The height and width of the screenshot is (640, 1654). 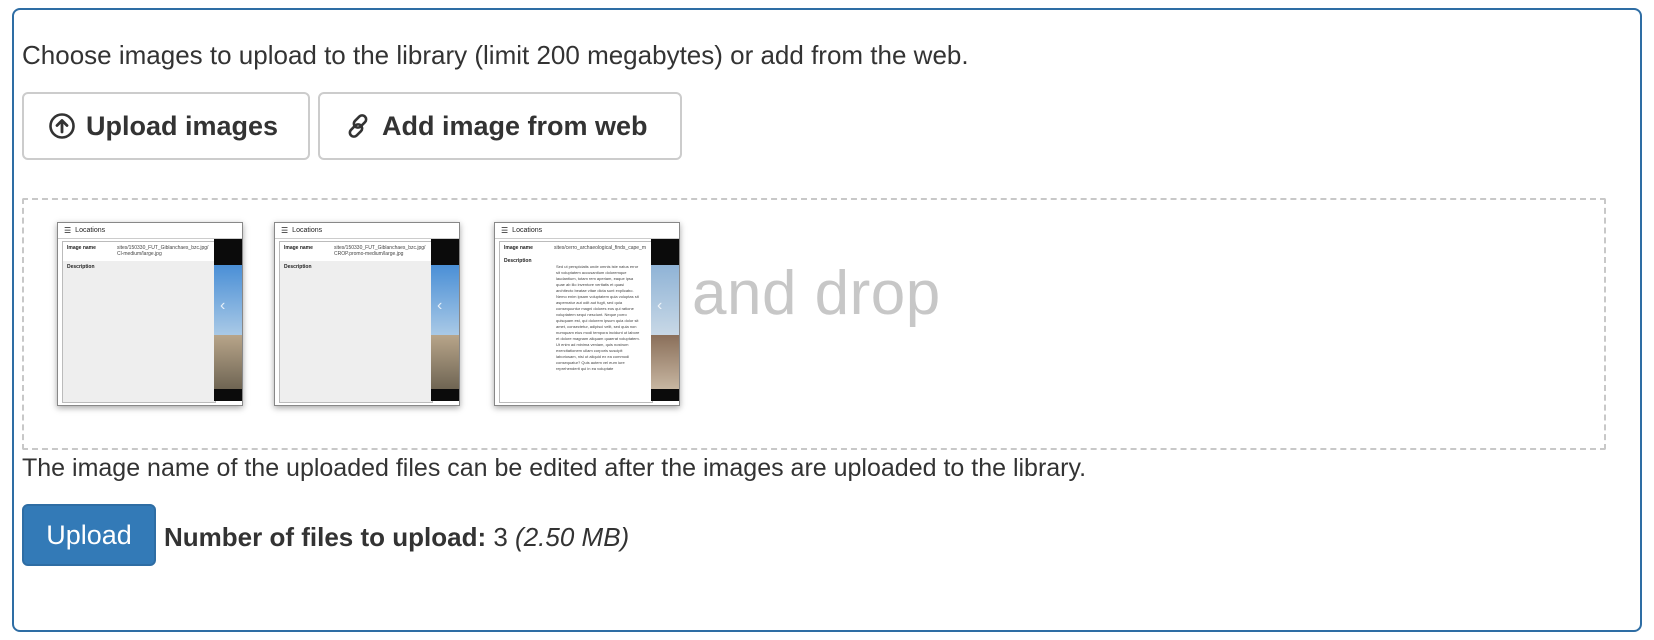 What do you see at coordinates (89, 535) in the screenshot?
I see `upload-button: Upload` at bounding box center [89, 535].